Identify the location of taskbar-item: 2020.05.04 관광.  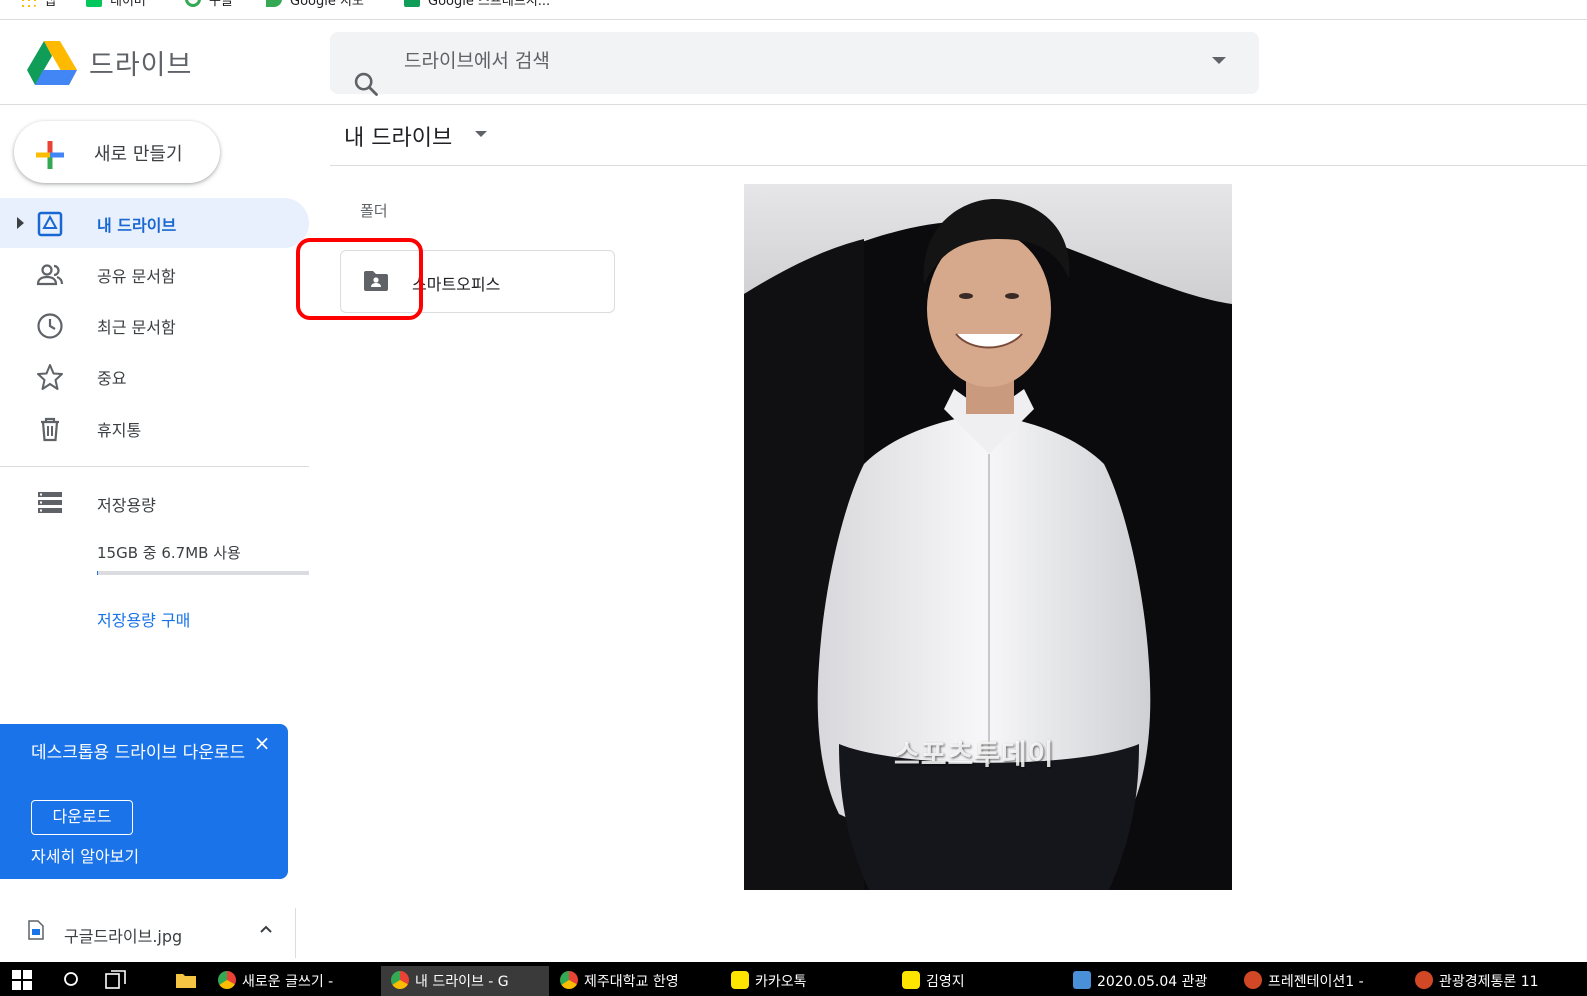
(1140, 981).